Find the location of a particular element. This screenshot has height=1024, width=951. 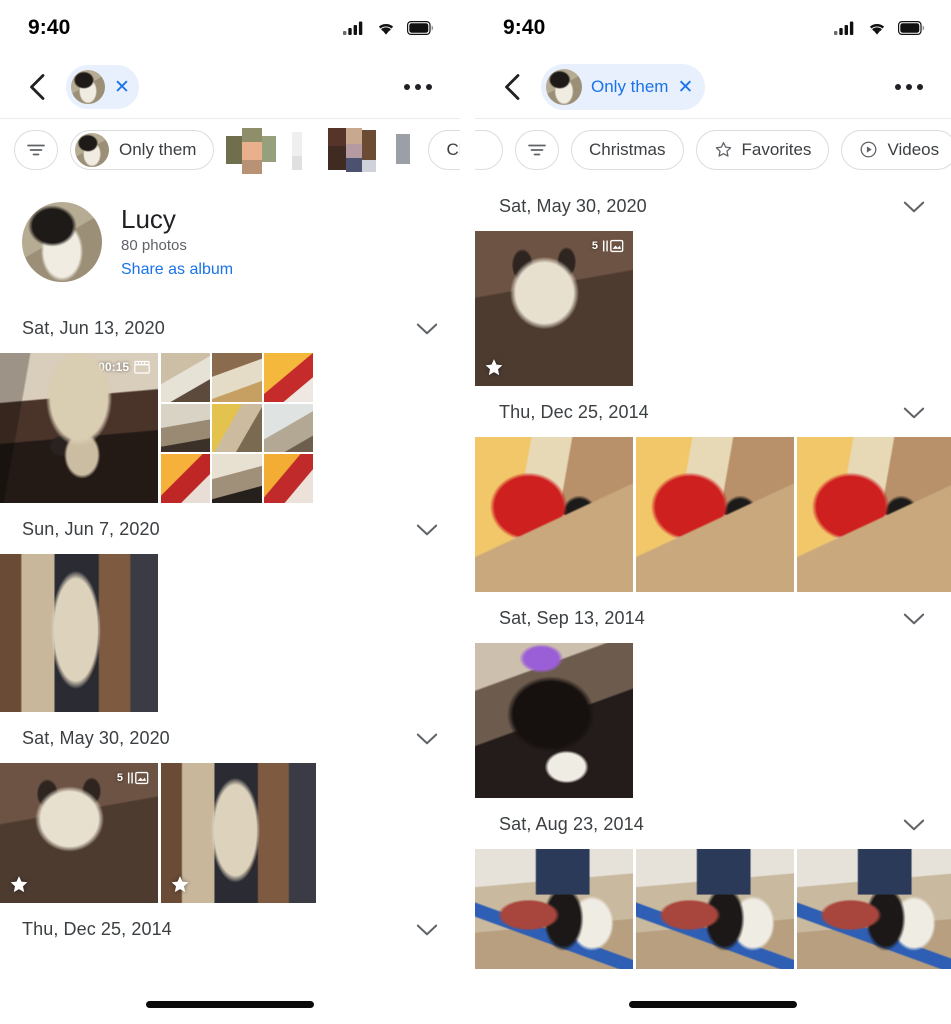

avatar is located at coordinates (62, 242).